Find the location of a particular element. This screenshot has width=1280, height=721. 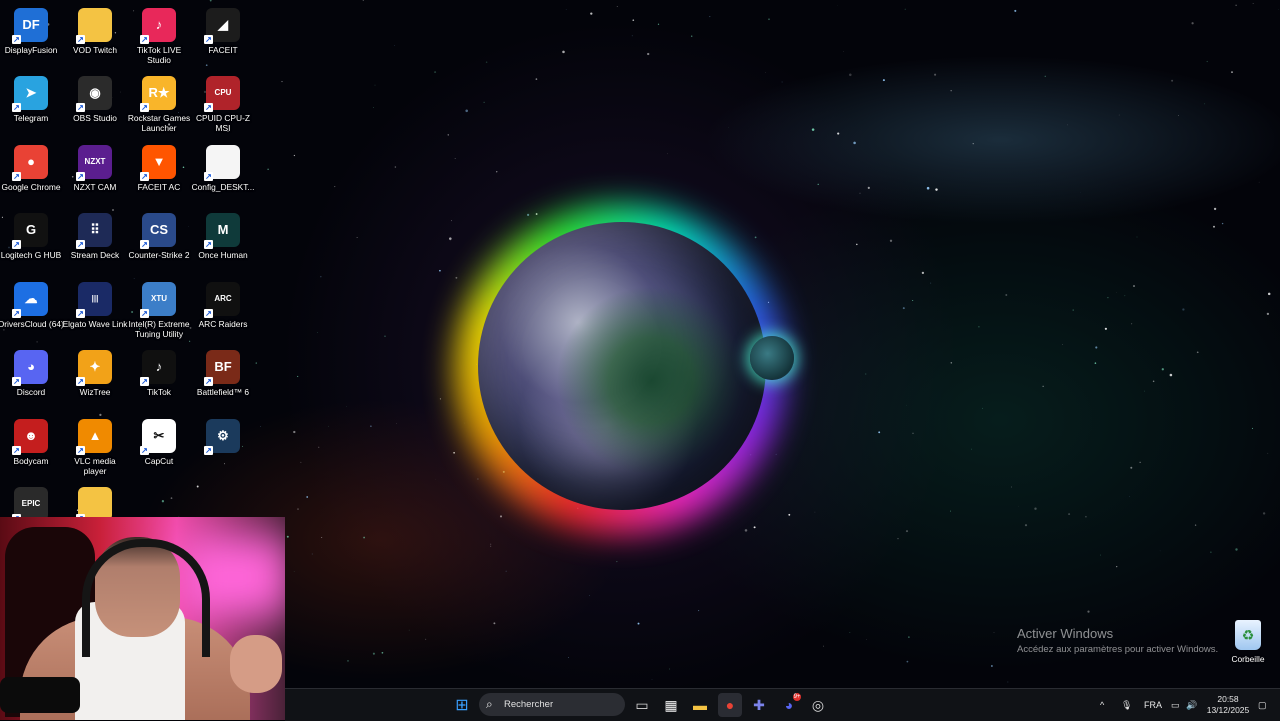

file-explorer-button: ▬ is located at coordinates (700, 705).